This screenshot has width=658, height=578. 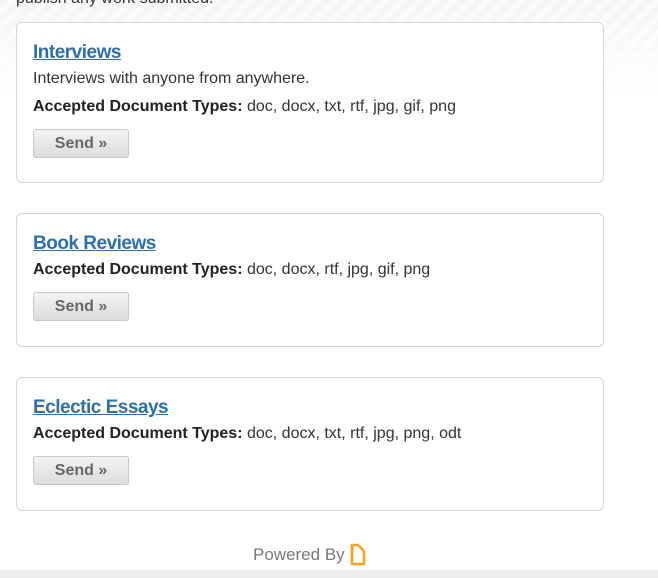 I want to click on powered-by-label: Powered By, so click(x=299, y=554).